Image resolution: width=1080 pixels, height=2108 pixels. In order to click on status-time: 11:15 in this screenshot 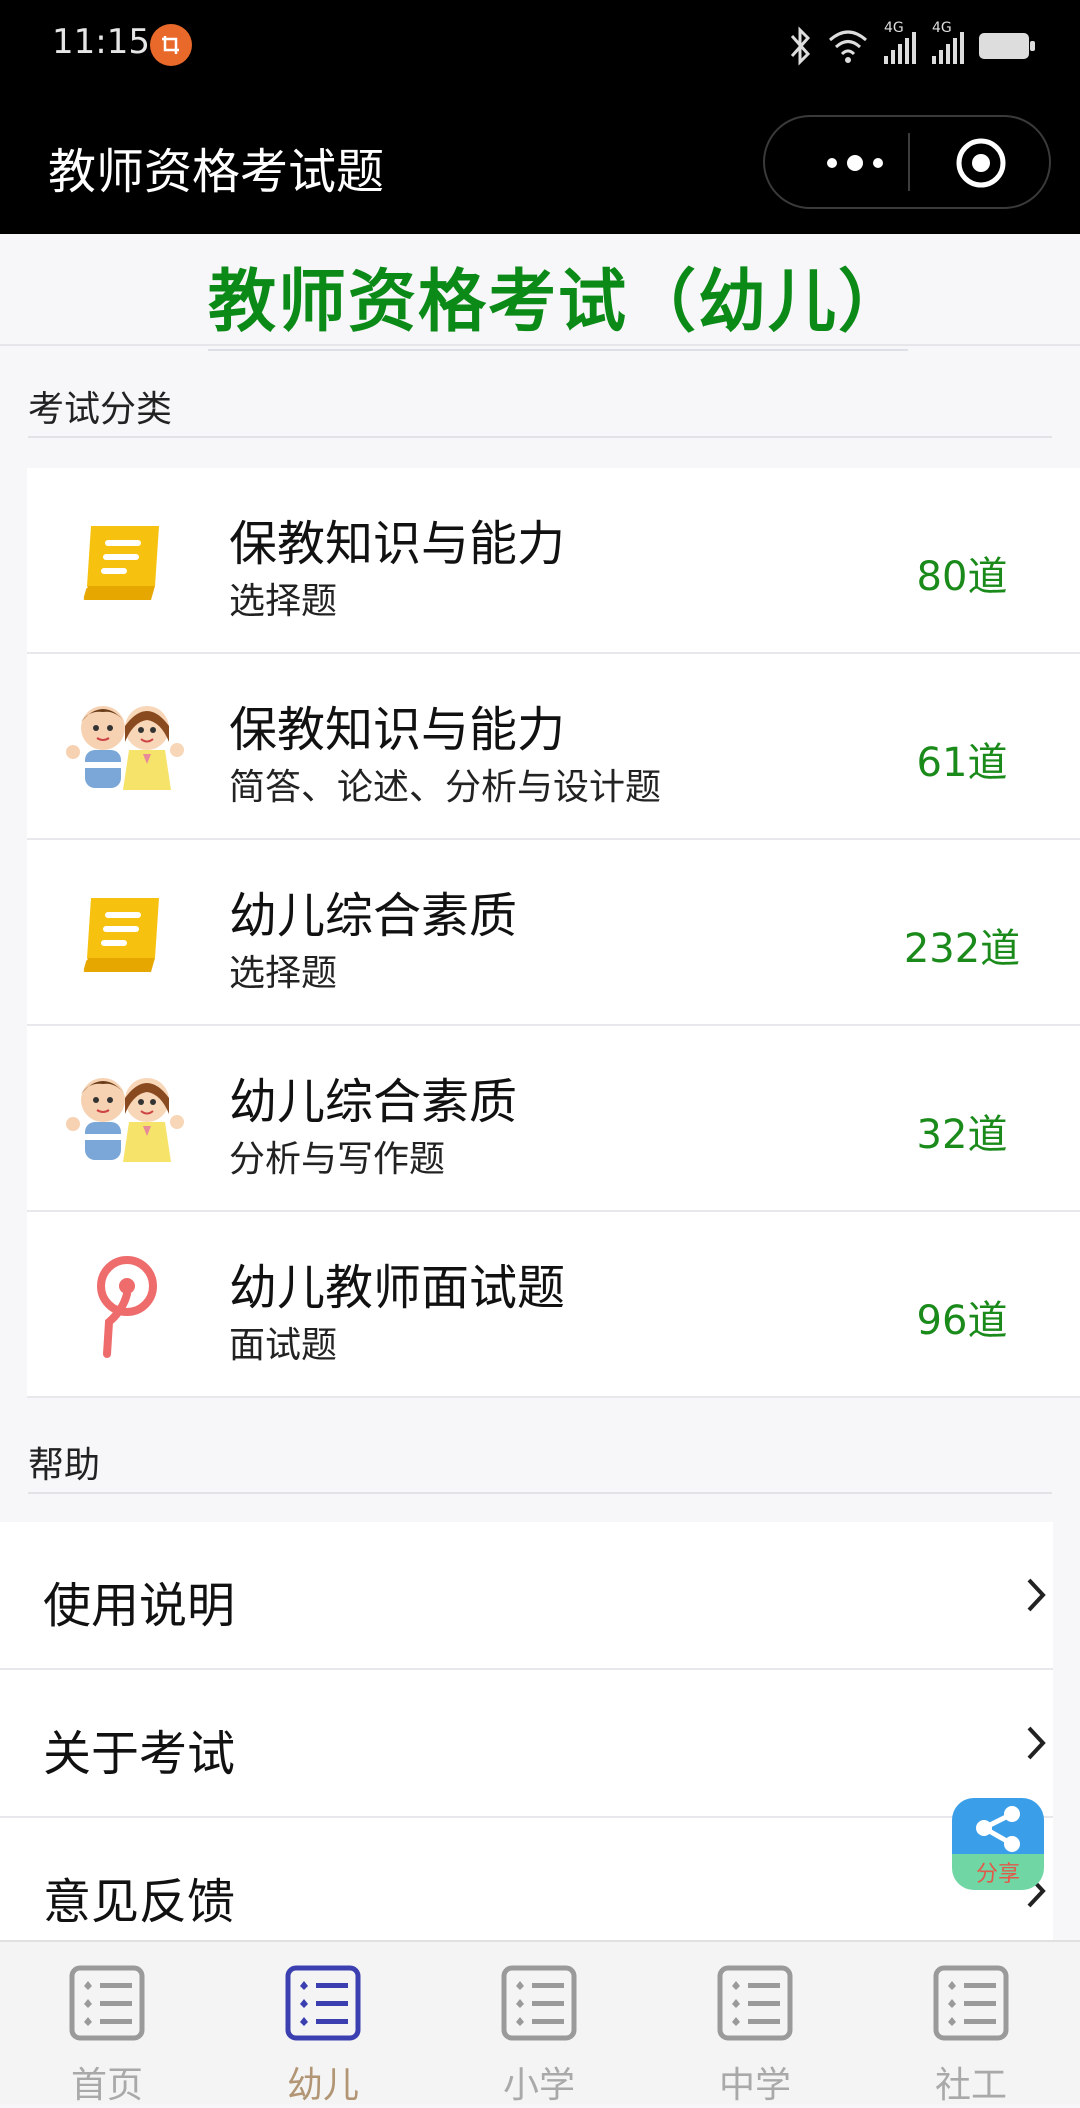, I will do `click(101, 42)`.